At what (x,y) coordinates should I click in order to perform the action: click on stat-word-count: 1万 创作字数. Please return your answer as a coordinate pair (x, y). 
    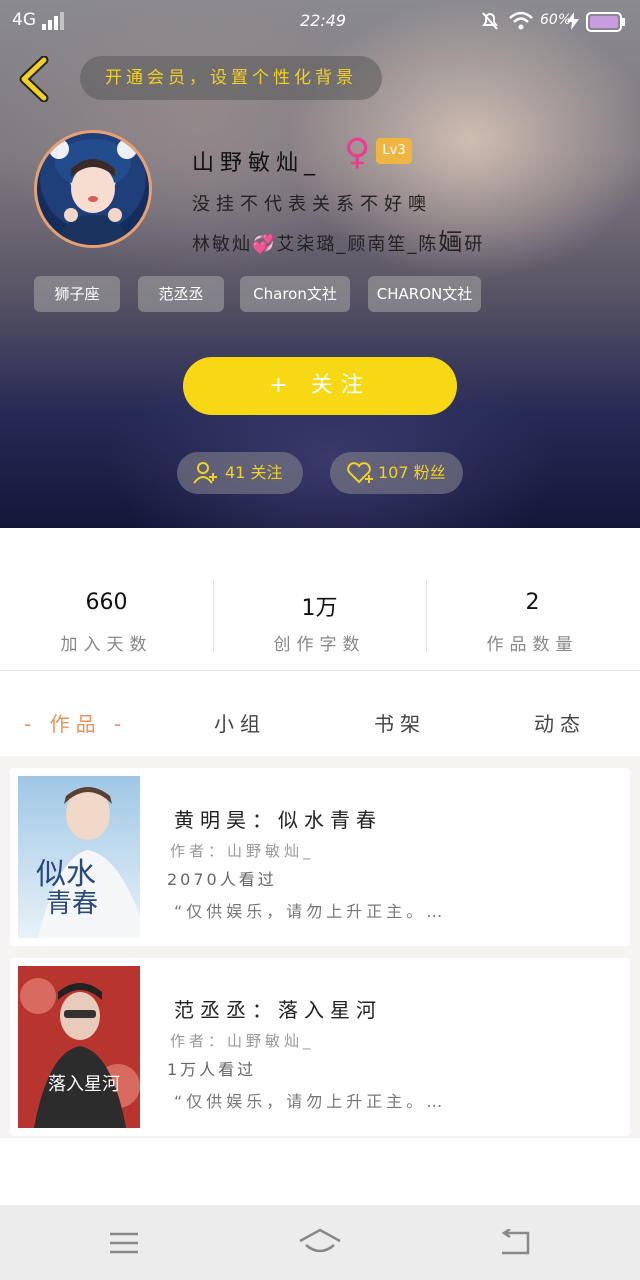
    Looking at the image, I should click on (319, 622).